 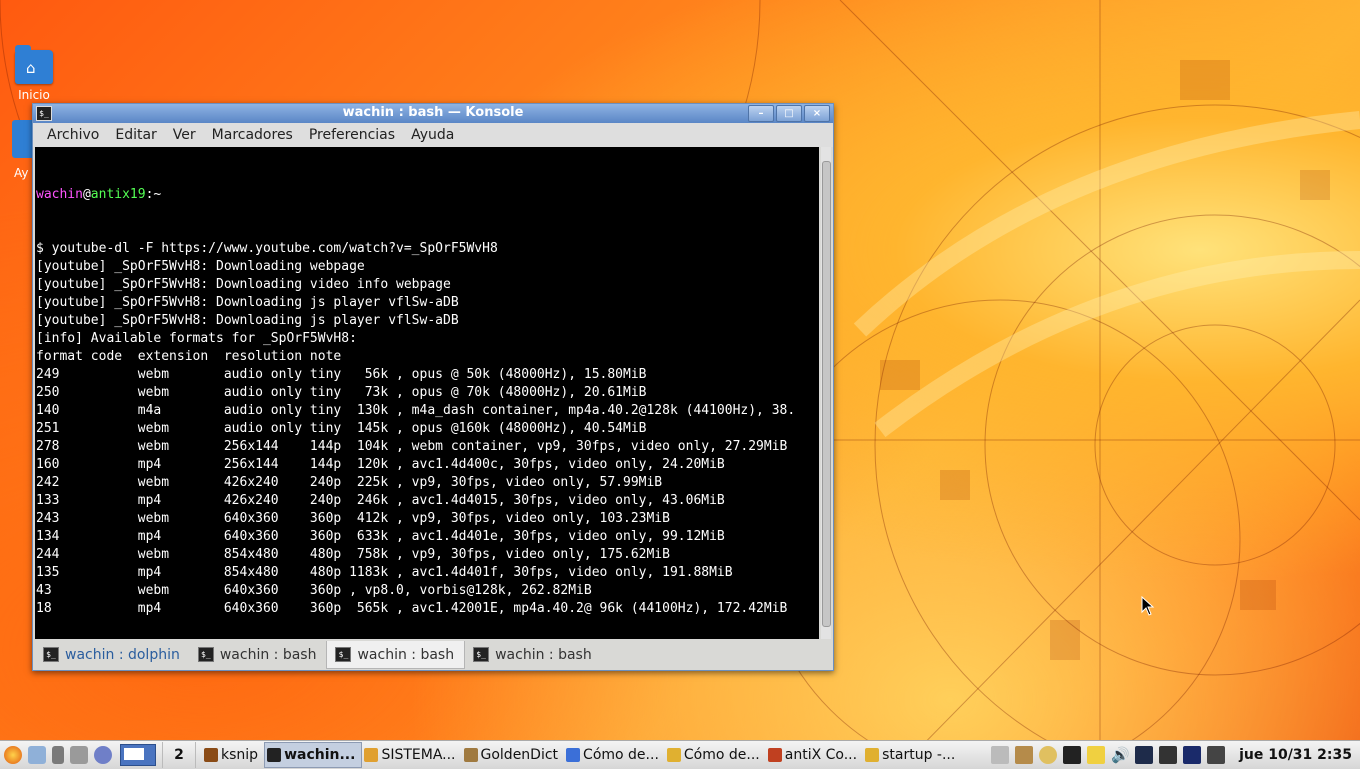 What do you see at coordinates (1120, 755) in the screenshot?
I see `volume-icon: 🔊` at bounding box center [1120, 755].